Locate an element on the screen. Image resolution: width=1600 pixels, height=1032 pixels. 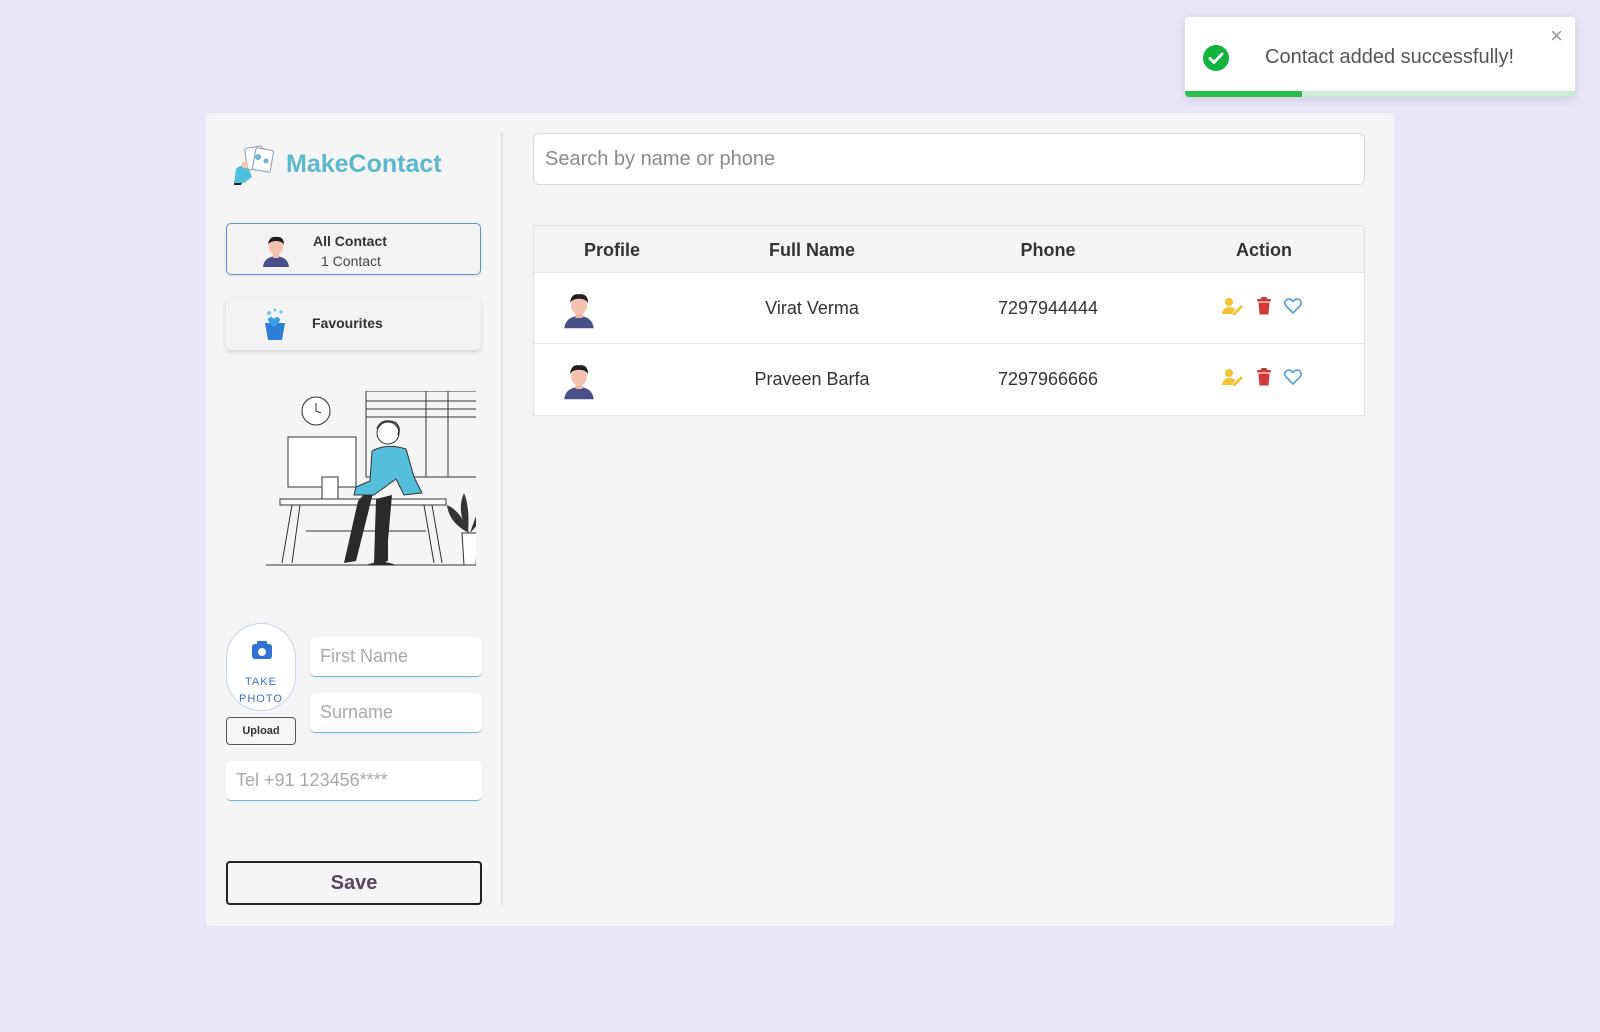
table-header: Profile Full Name Phone Action is located at coordinates (949, 249).